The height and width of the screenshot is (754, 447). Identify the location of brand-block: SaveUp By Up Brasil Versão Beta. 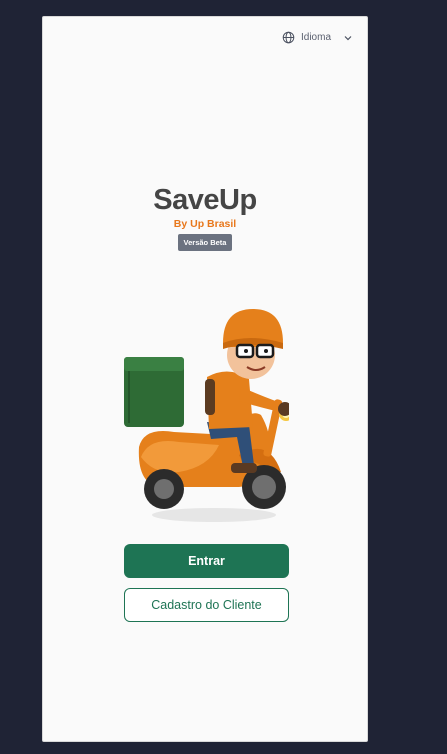
(205, 217).